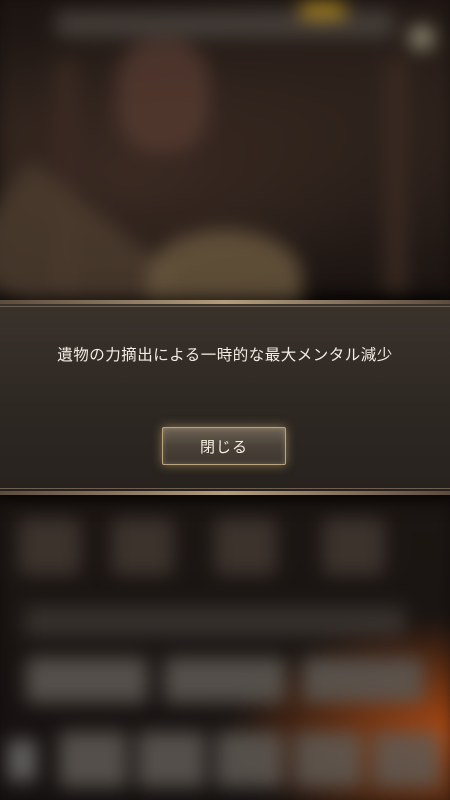 The width and height of the screenshot is (450, 800). What do you see at coordinates (215, 621) in the screenshot?
I see `background-strip` at bounding box center [215, 621].